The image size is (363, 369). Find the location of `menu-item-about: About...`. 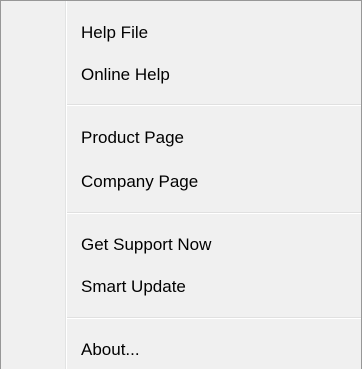

menu-item-about: About... is located at coordinates (214, 350).